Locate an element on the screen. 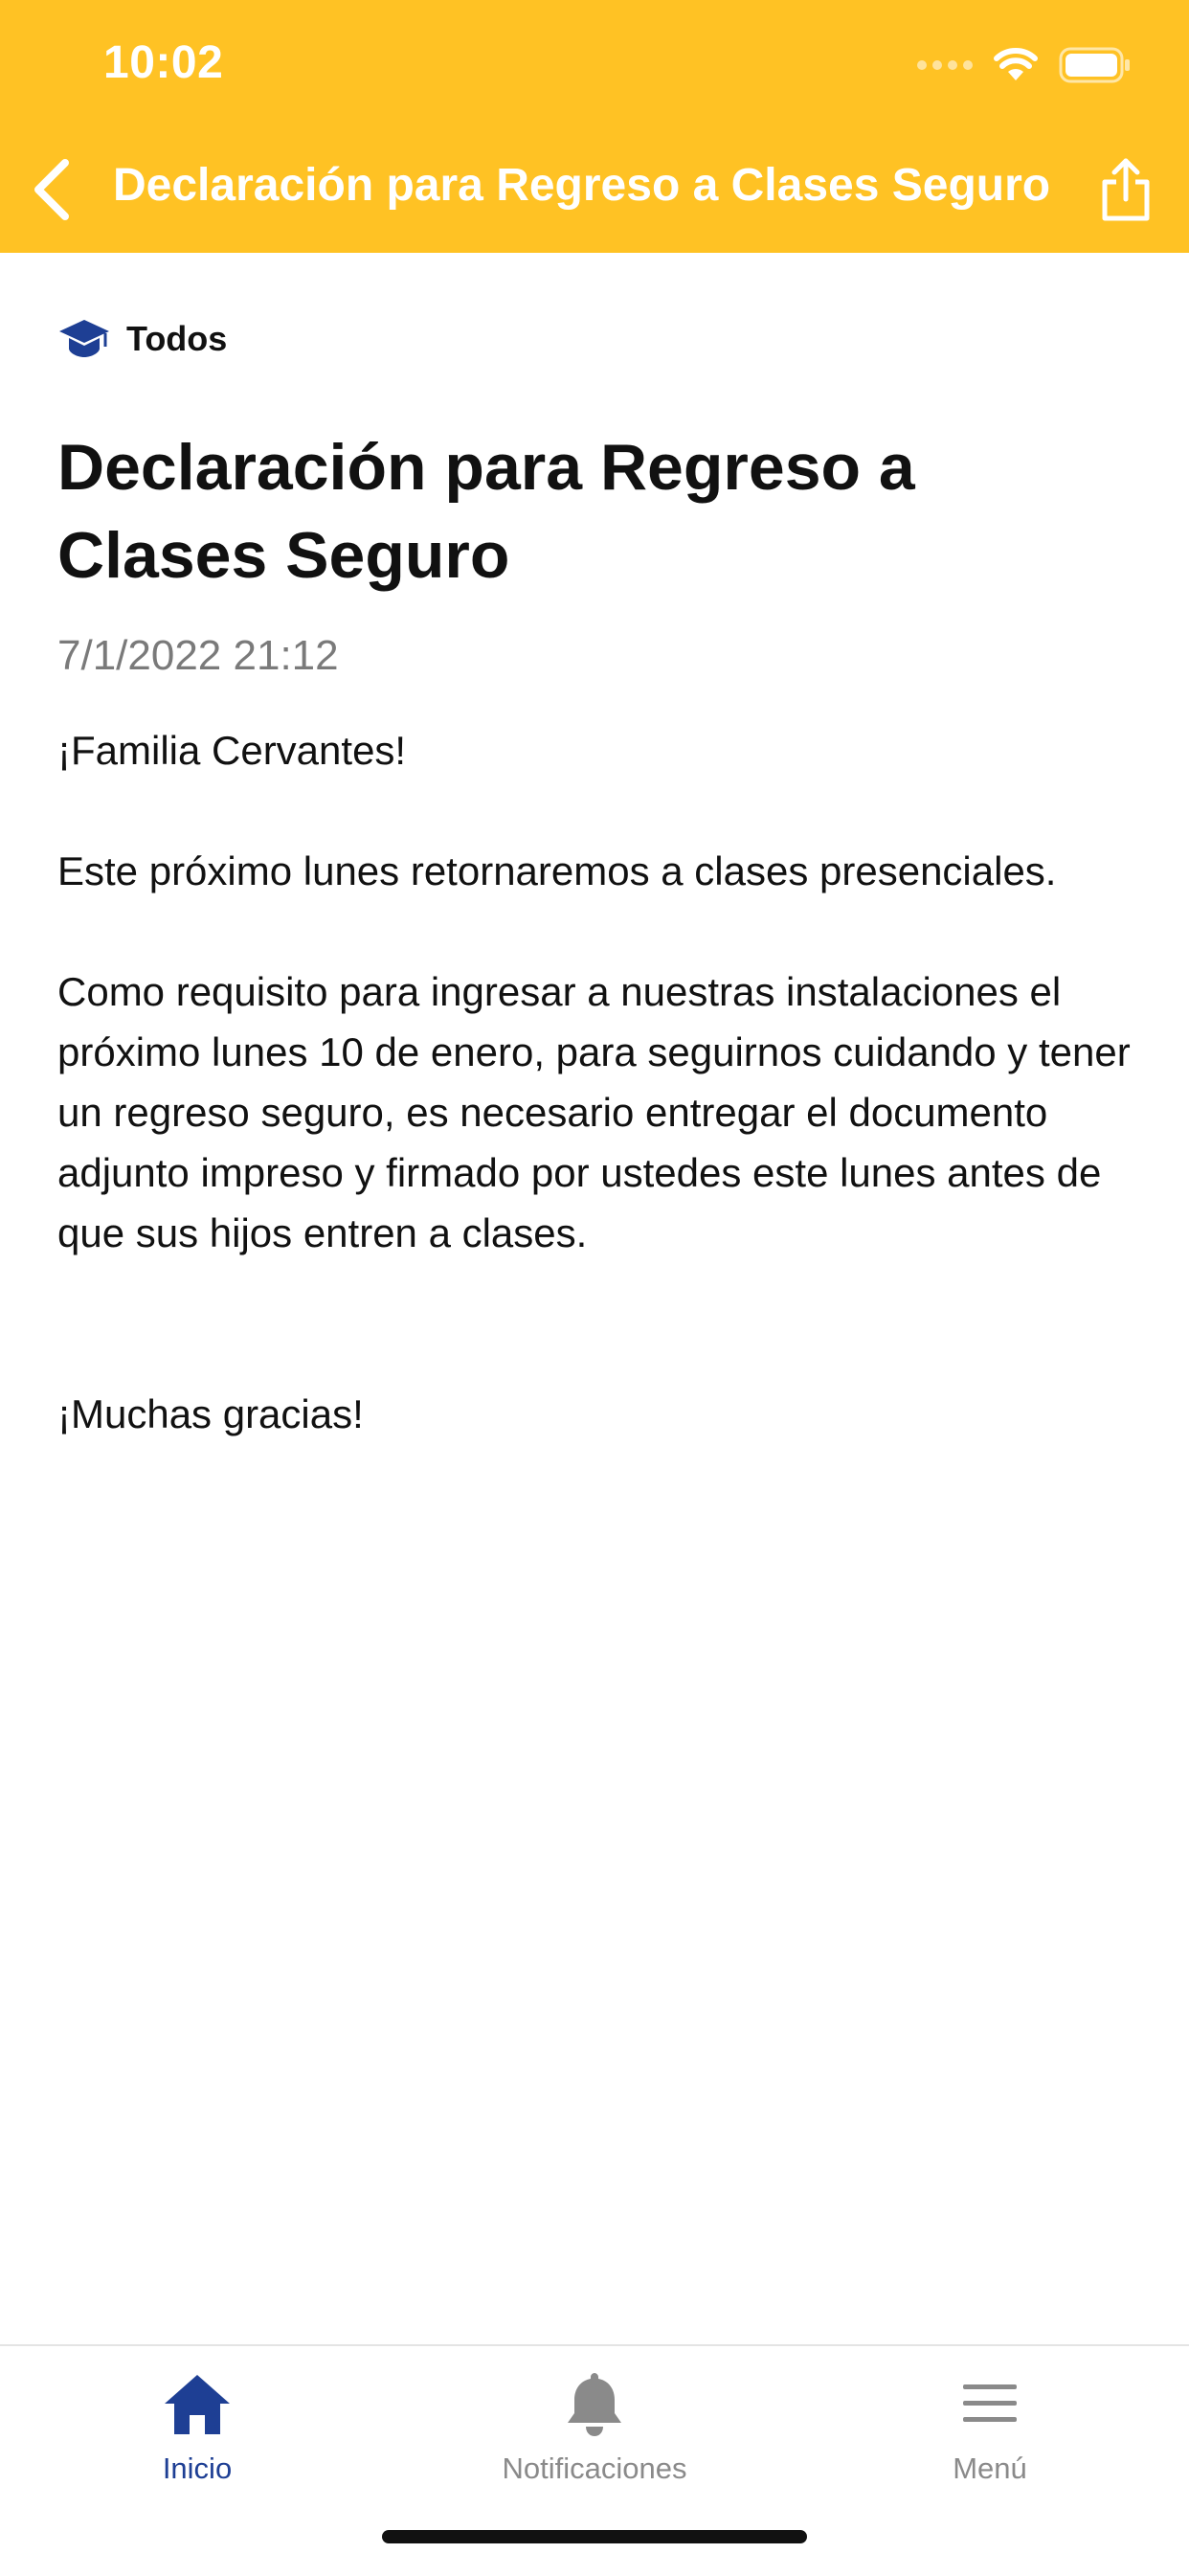 Image resolution: width=1189 pixels, height=2576 pixels. back-button is located at coordinates (51, 189).